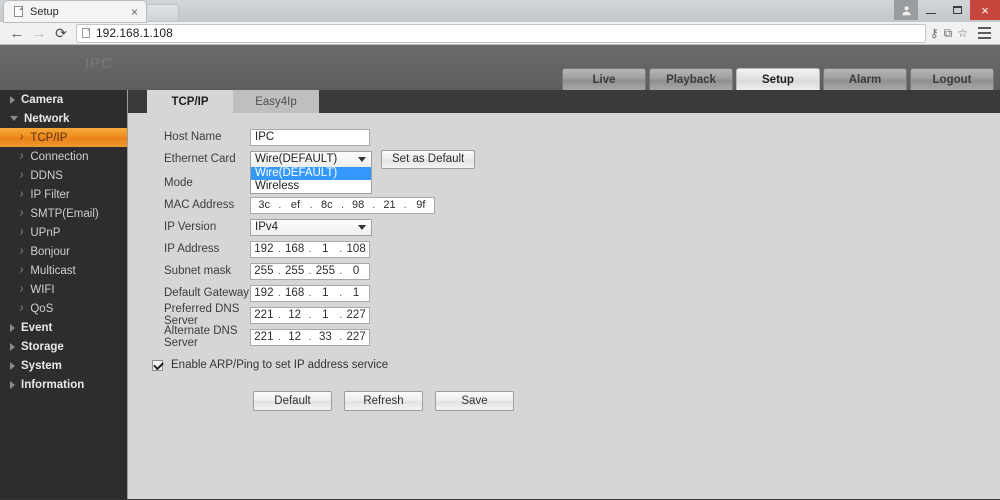  Describe the element at coordinates (295, 337) in the screenshot. I see `adns-octet-2: 12` at that location.